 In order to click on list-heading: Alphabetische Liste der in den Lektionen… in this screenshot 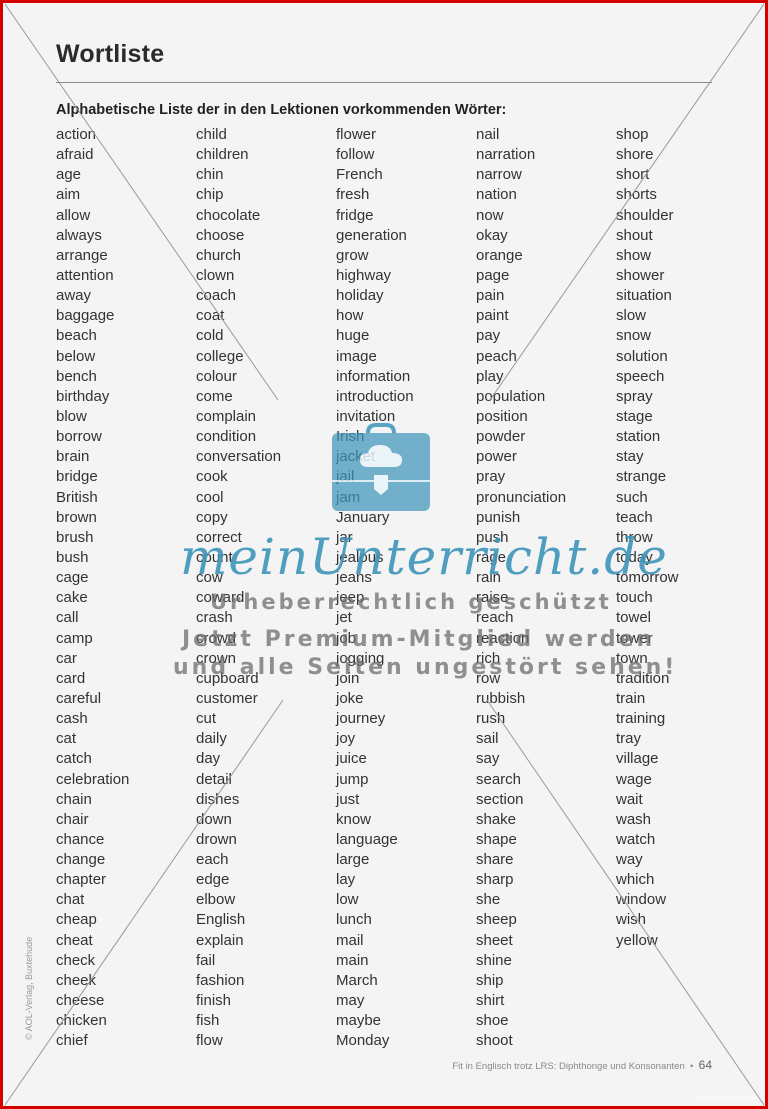, I will do `click(281, 110)`.